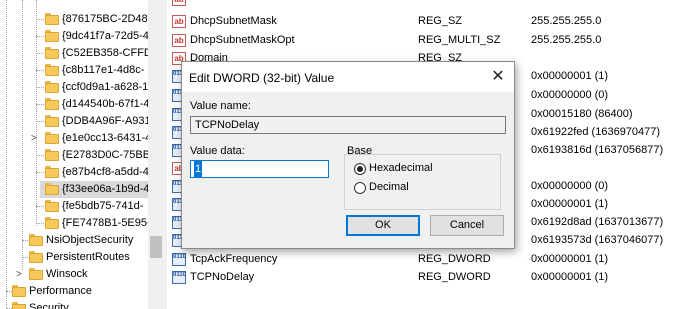  I want to click on hexadecimal-label: Hexadecimal, so click(401, 168).